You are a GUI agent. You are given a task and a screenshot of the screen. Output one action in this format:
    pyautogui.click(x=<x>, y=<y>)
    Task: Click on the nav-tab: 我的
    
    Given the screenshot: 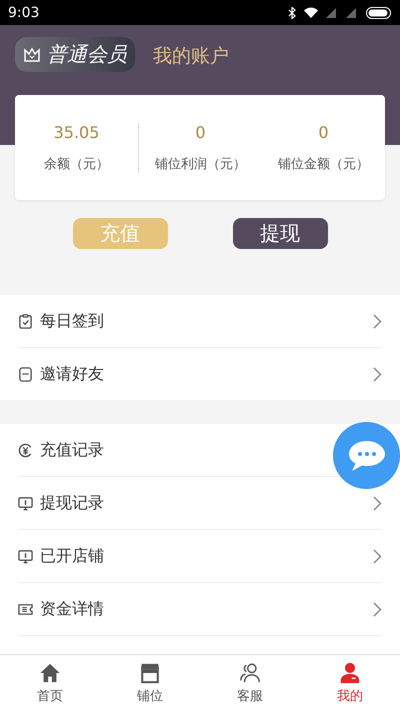 What is the action you would take?
    pyautogui.click(x=350, y=683)
    